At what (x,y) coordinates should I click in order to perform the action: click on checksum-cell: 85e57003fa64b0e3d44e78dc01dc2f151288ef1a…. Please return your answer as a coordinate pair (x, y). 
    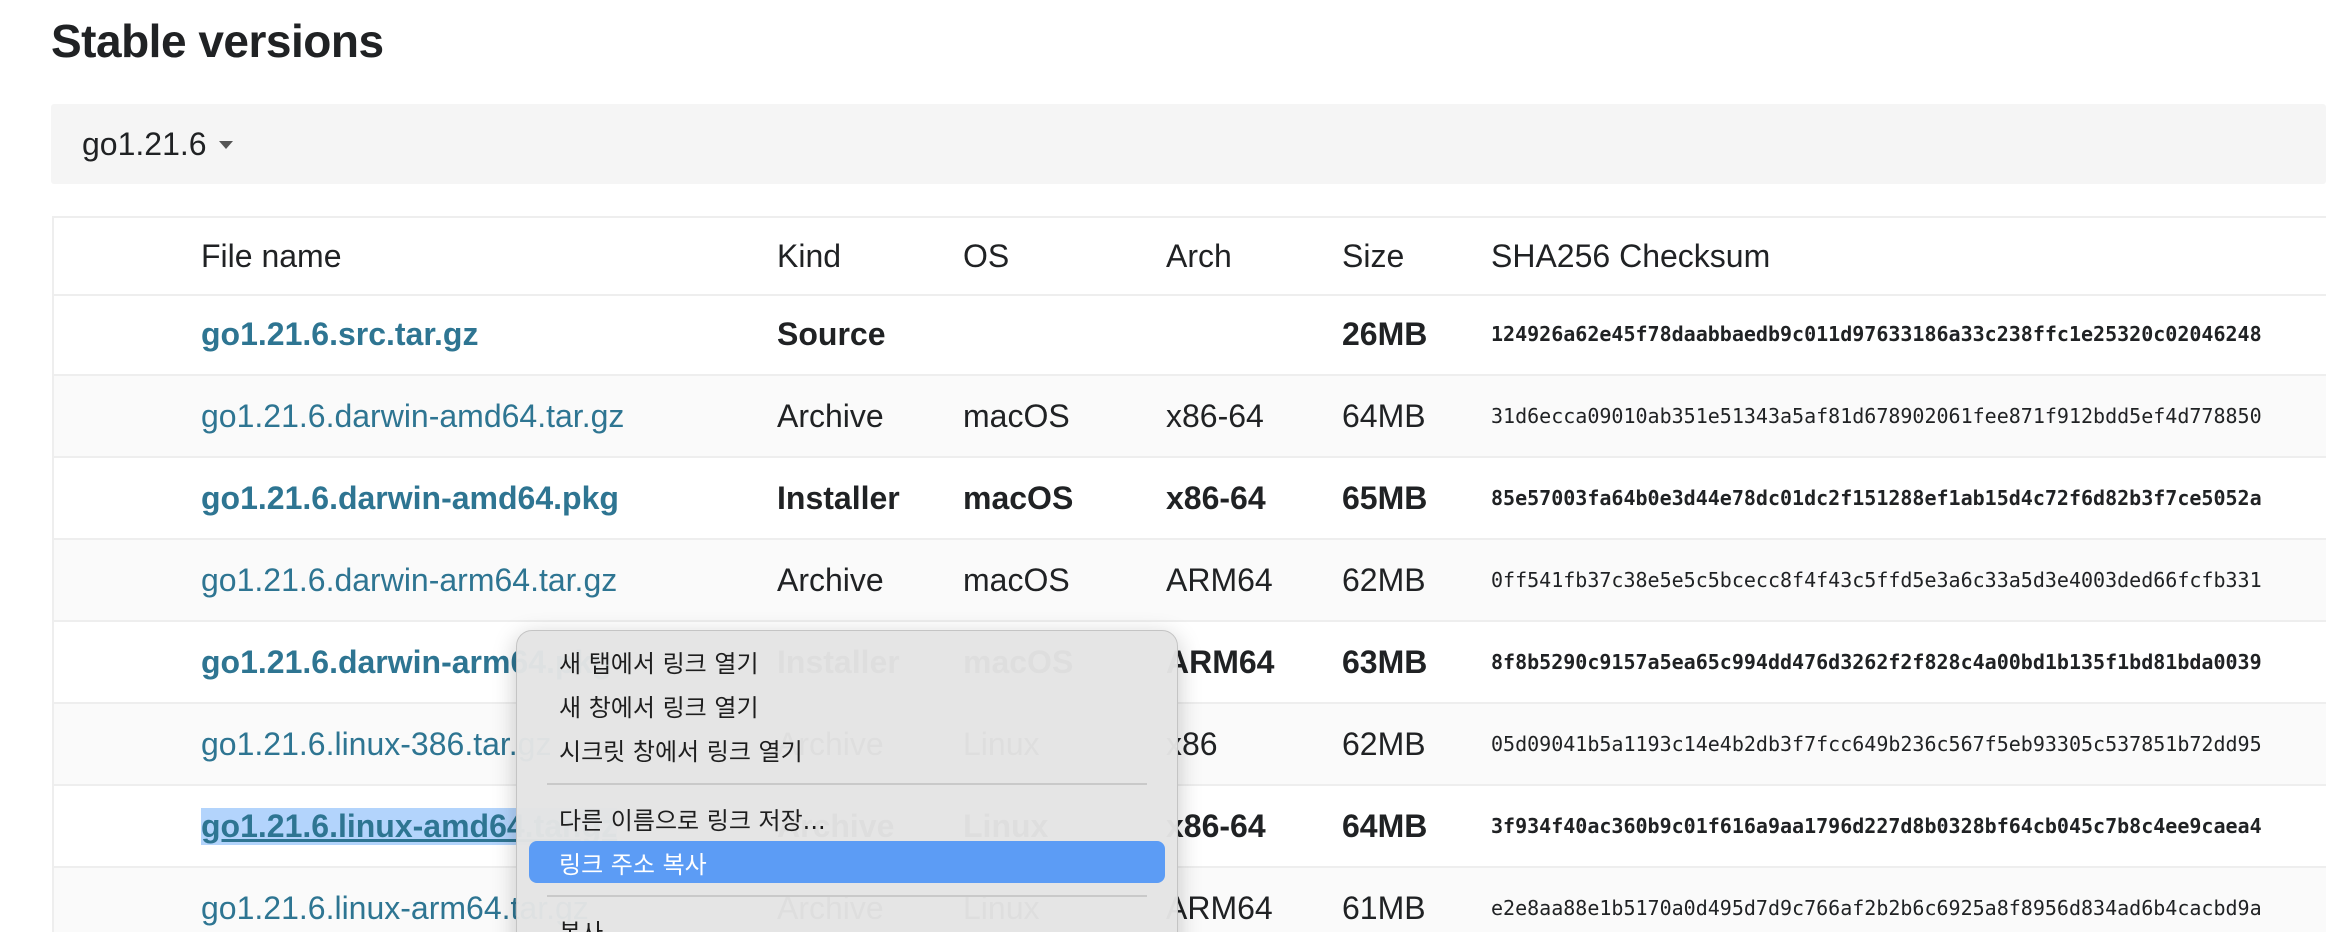
    Looking at the image, I should click on (1876, 498).